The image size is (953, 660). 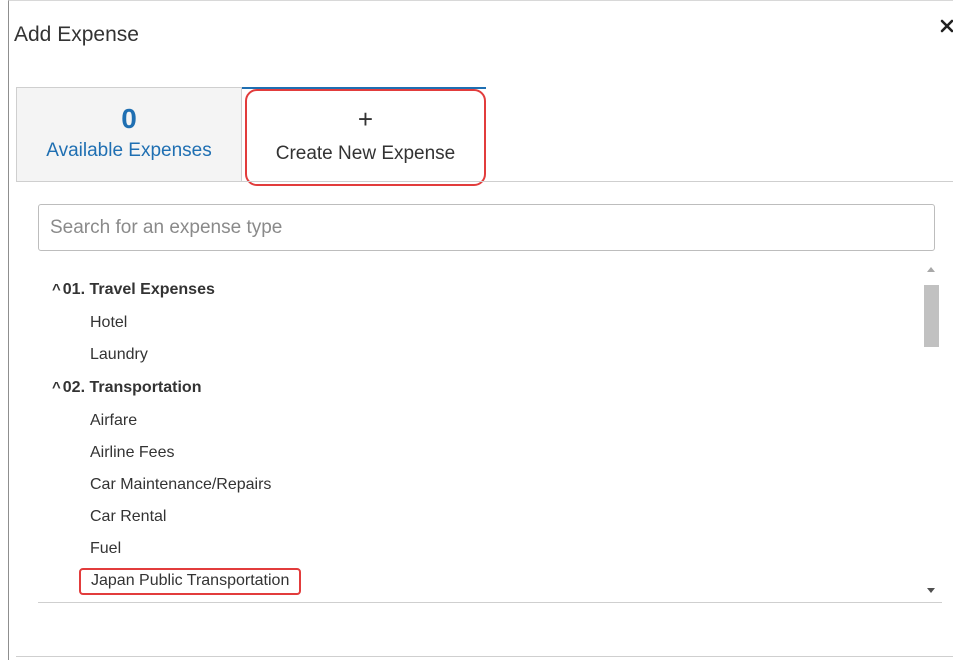 What do you see at coordinates (128, 517) in the screenshot?
I see `list-item-car-rental: Car Rental` at bounding box center [128, 517].